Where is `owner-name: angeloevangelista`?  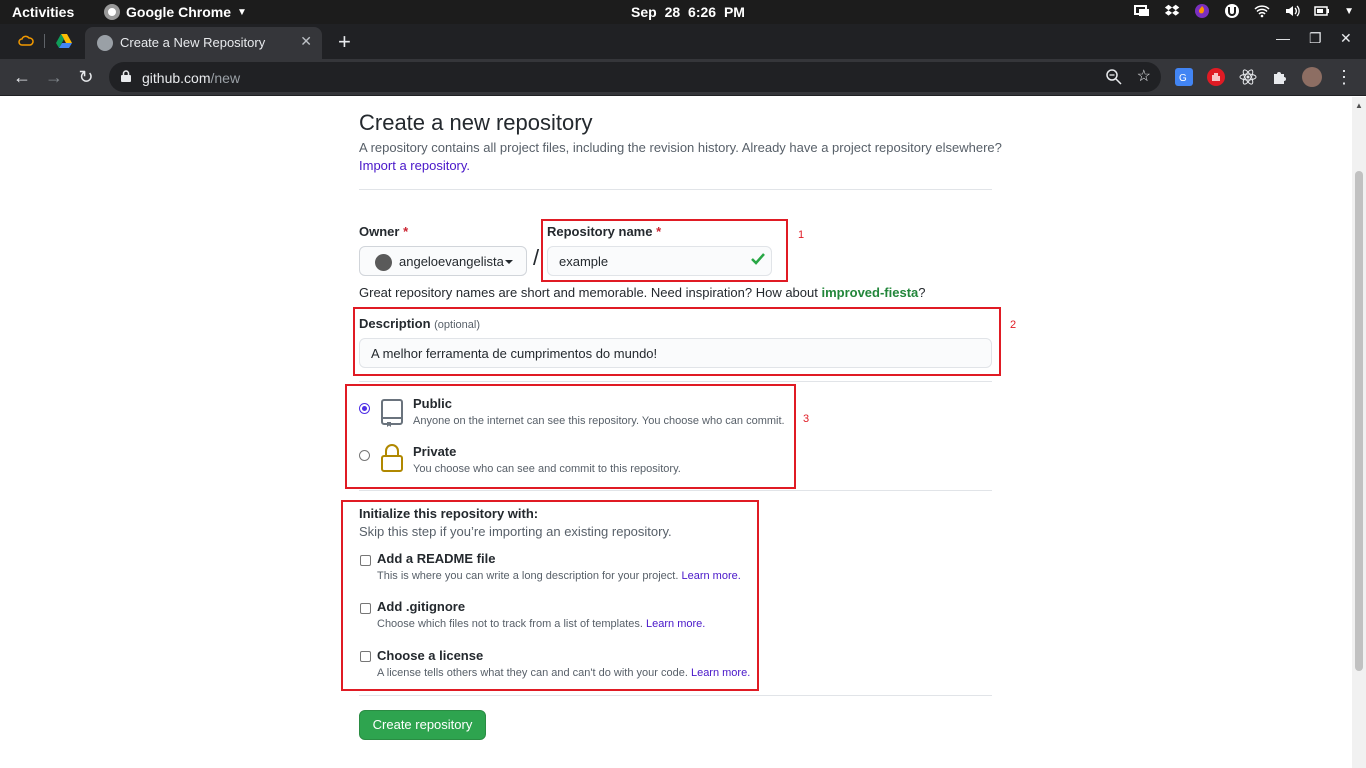 owner-name: angeloevangelista is located at coordinates (451, 261).